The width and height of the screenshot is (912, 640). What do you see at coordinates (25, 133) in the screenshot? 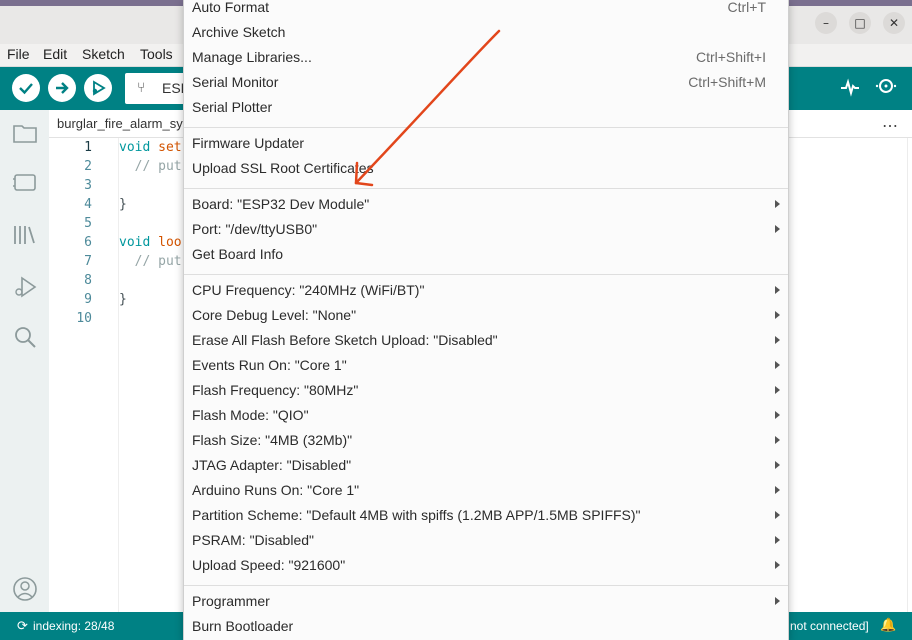
I see `sketchbook-folder-icon` at bounding box center [25, 133].